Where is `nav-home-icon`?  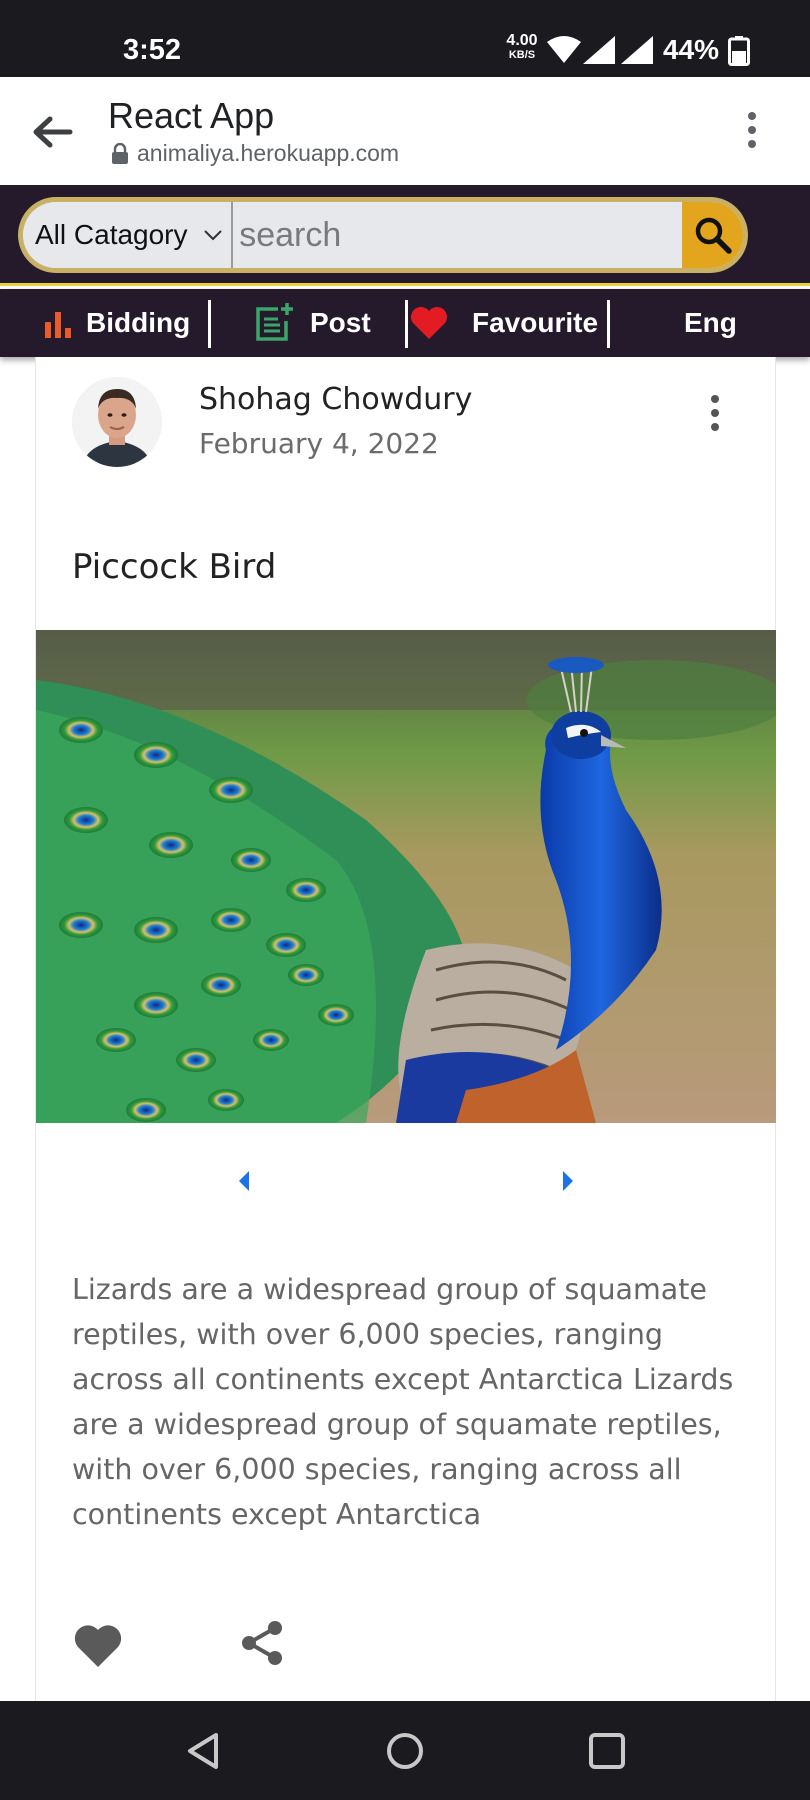 nav-home-icon is located at coordinates (405, 1751).